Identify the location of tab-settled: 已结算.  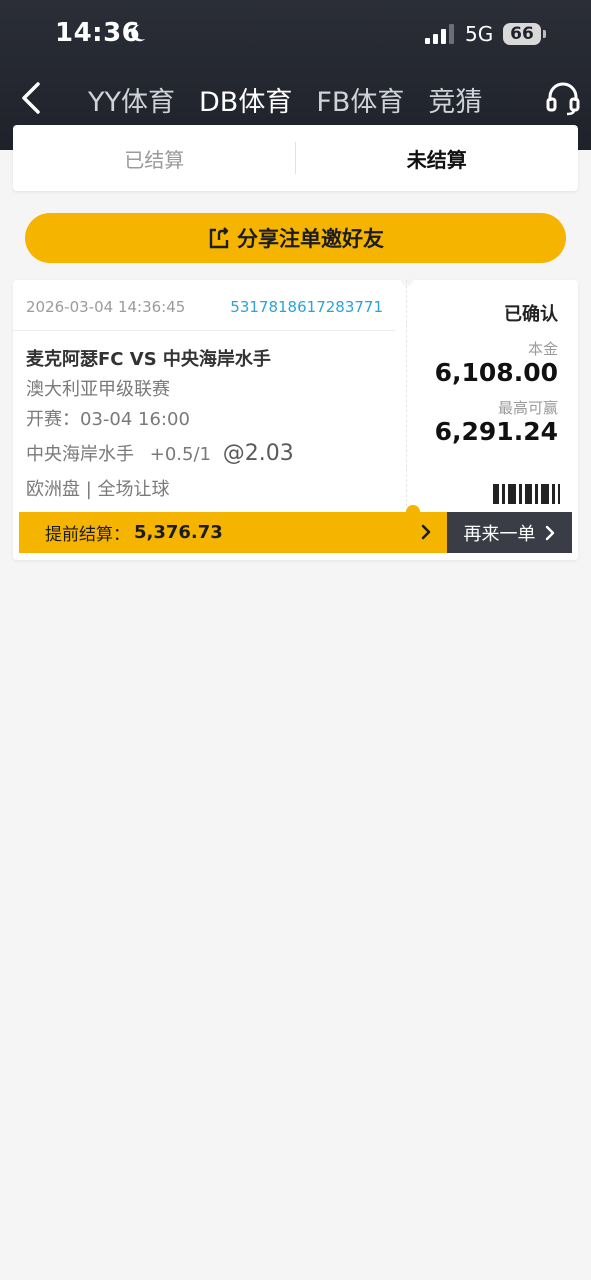
(154, 158).